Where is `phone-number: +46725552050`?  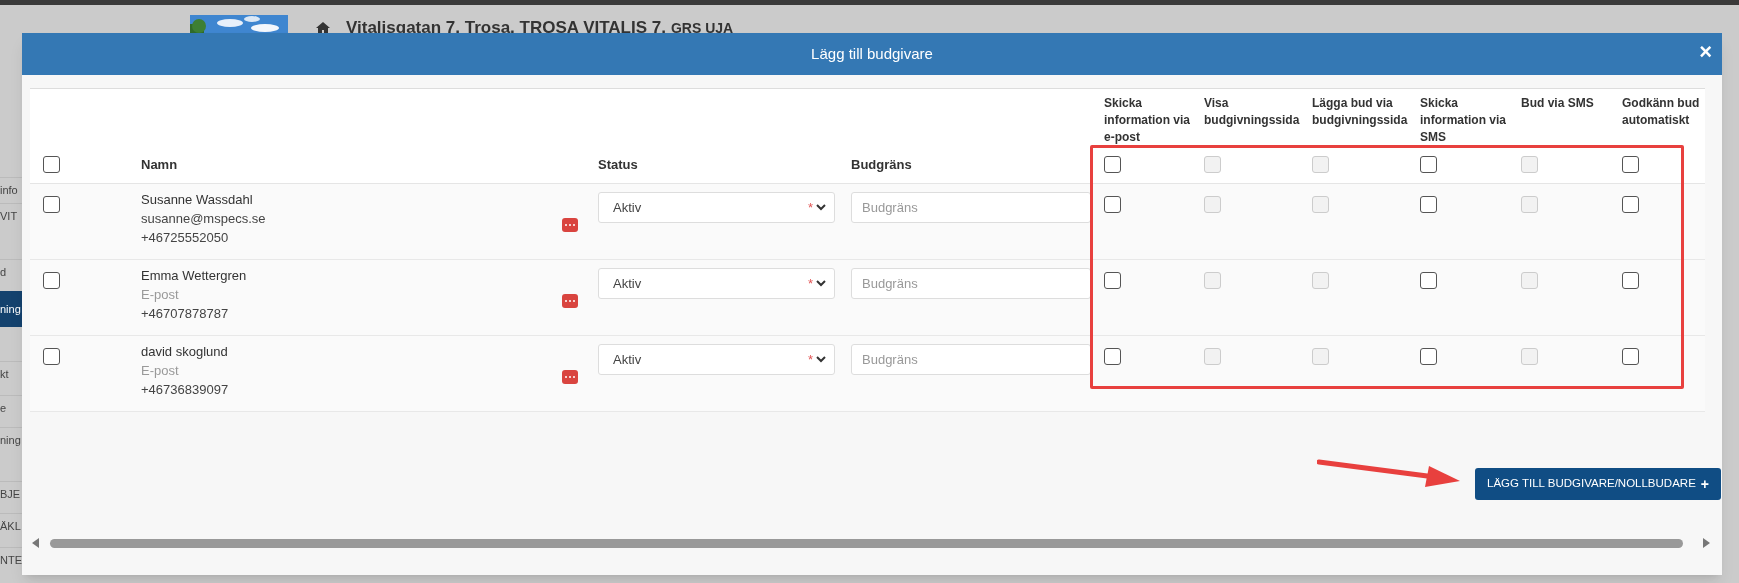 phone-number: +46725552050 is located at coordinates (185, 238).